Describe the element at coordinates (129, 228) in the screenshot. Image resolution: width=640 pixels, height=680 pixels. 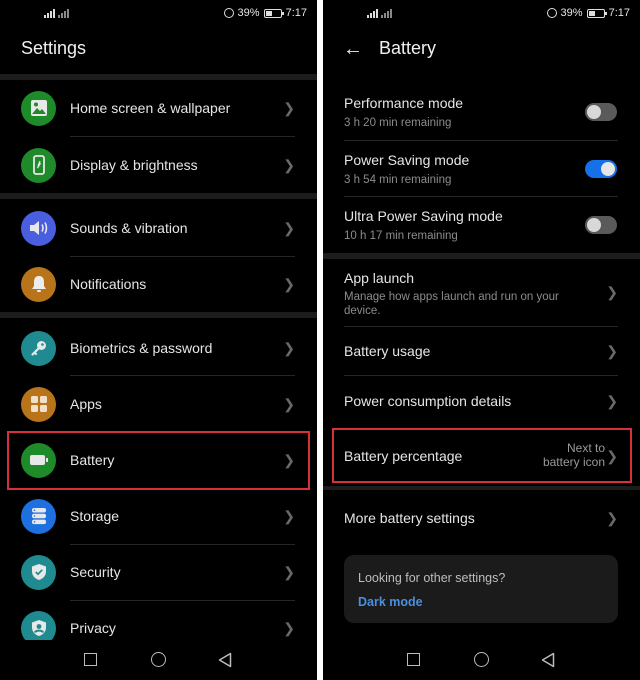
I see `settings-item-label: Sounds & vibration` at that location.